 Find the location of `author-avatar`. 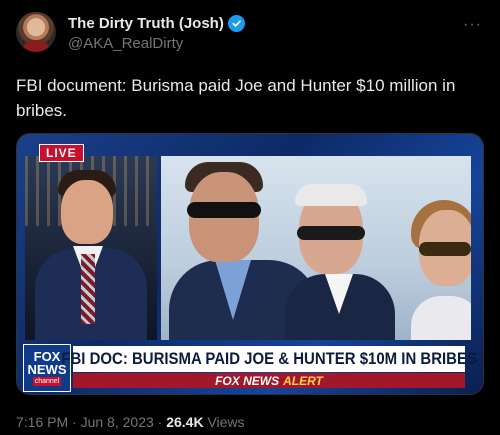

author-avatar is located at coordinates (36, 32).